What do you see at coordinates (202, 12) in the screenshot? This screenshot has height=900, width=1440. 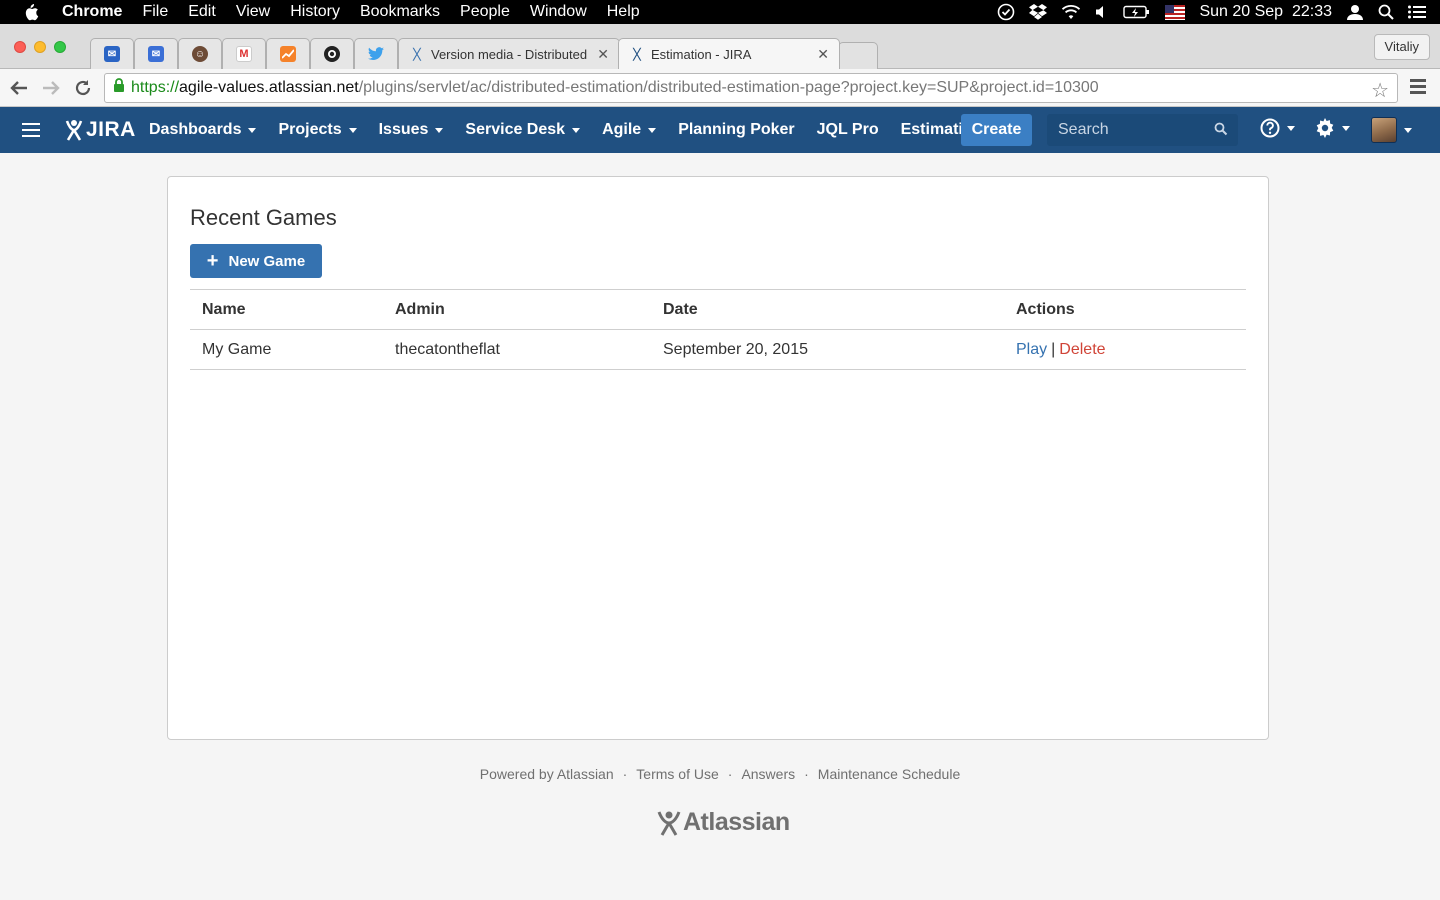 I see `menu-edit: Edit` at bounding box center [202, 12].